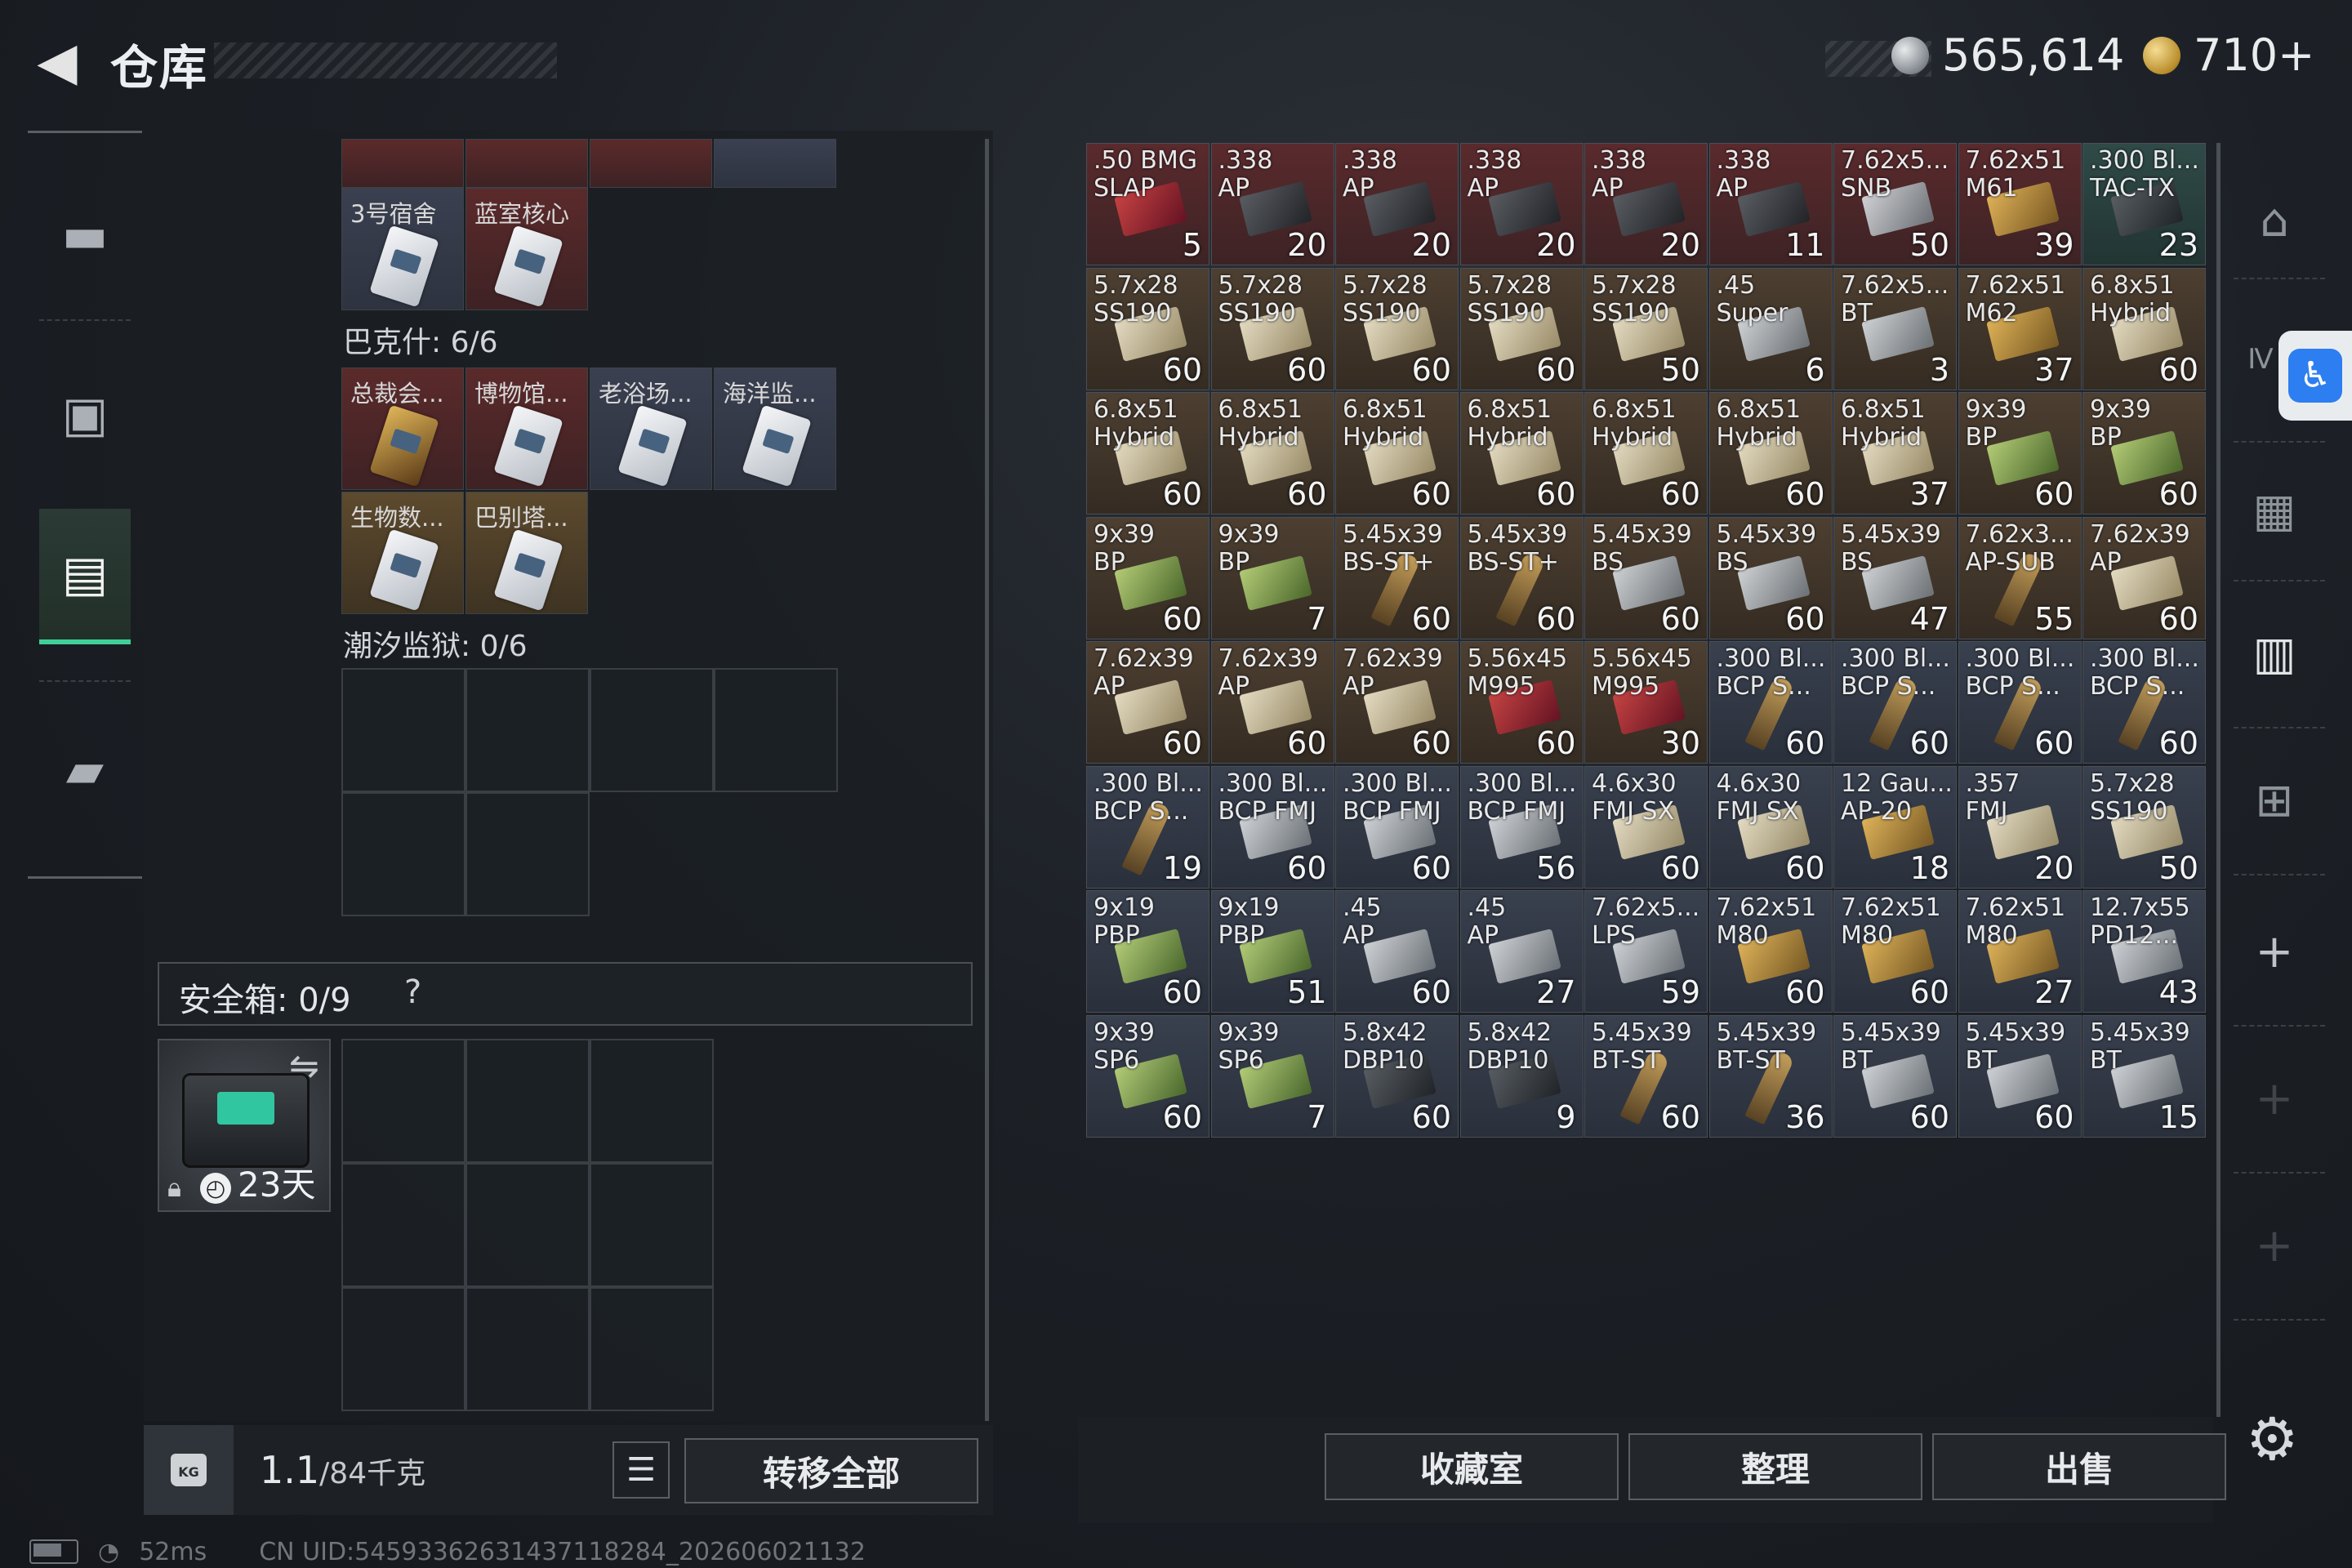 This screenshot has height=1568, width=2352. Describe the element at coordinates (1472, 1466) in the screenshot. I see `collection-room-button: 收藏室` at that location.